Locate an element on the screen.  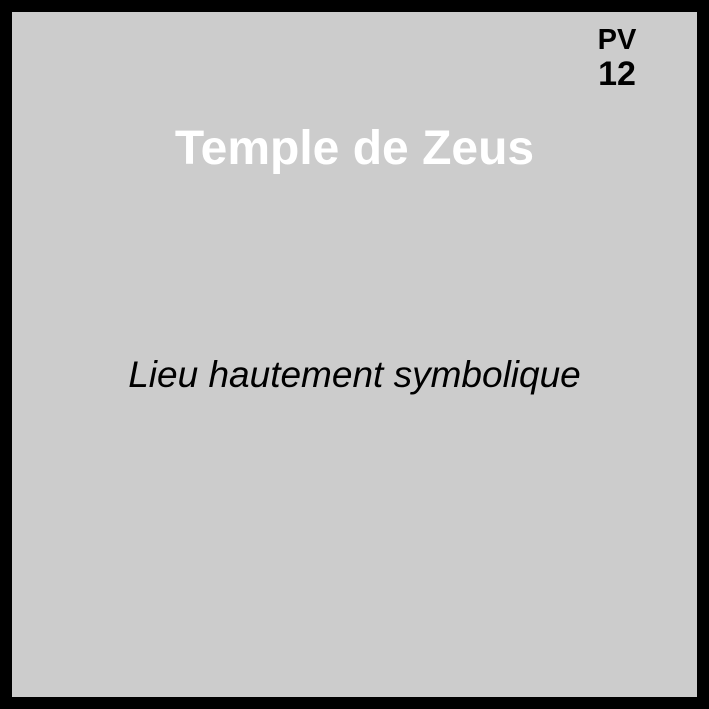
card-title: Temple de Zeus is located at coordinates (354, 148).